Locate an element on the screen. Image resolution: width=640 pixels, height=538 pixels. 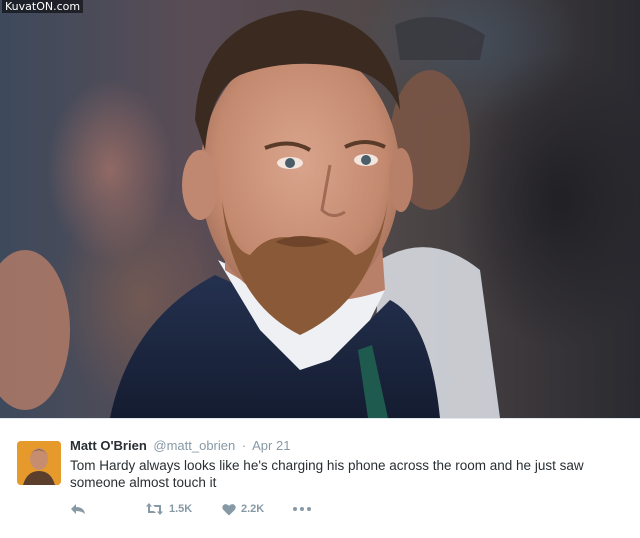
reply-icon is located at coordinates (78, 509).